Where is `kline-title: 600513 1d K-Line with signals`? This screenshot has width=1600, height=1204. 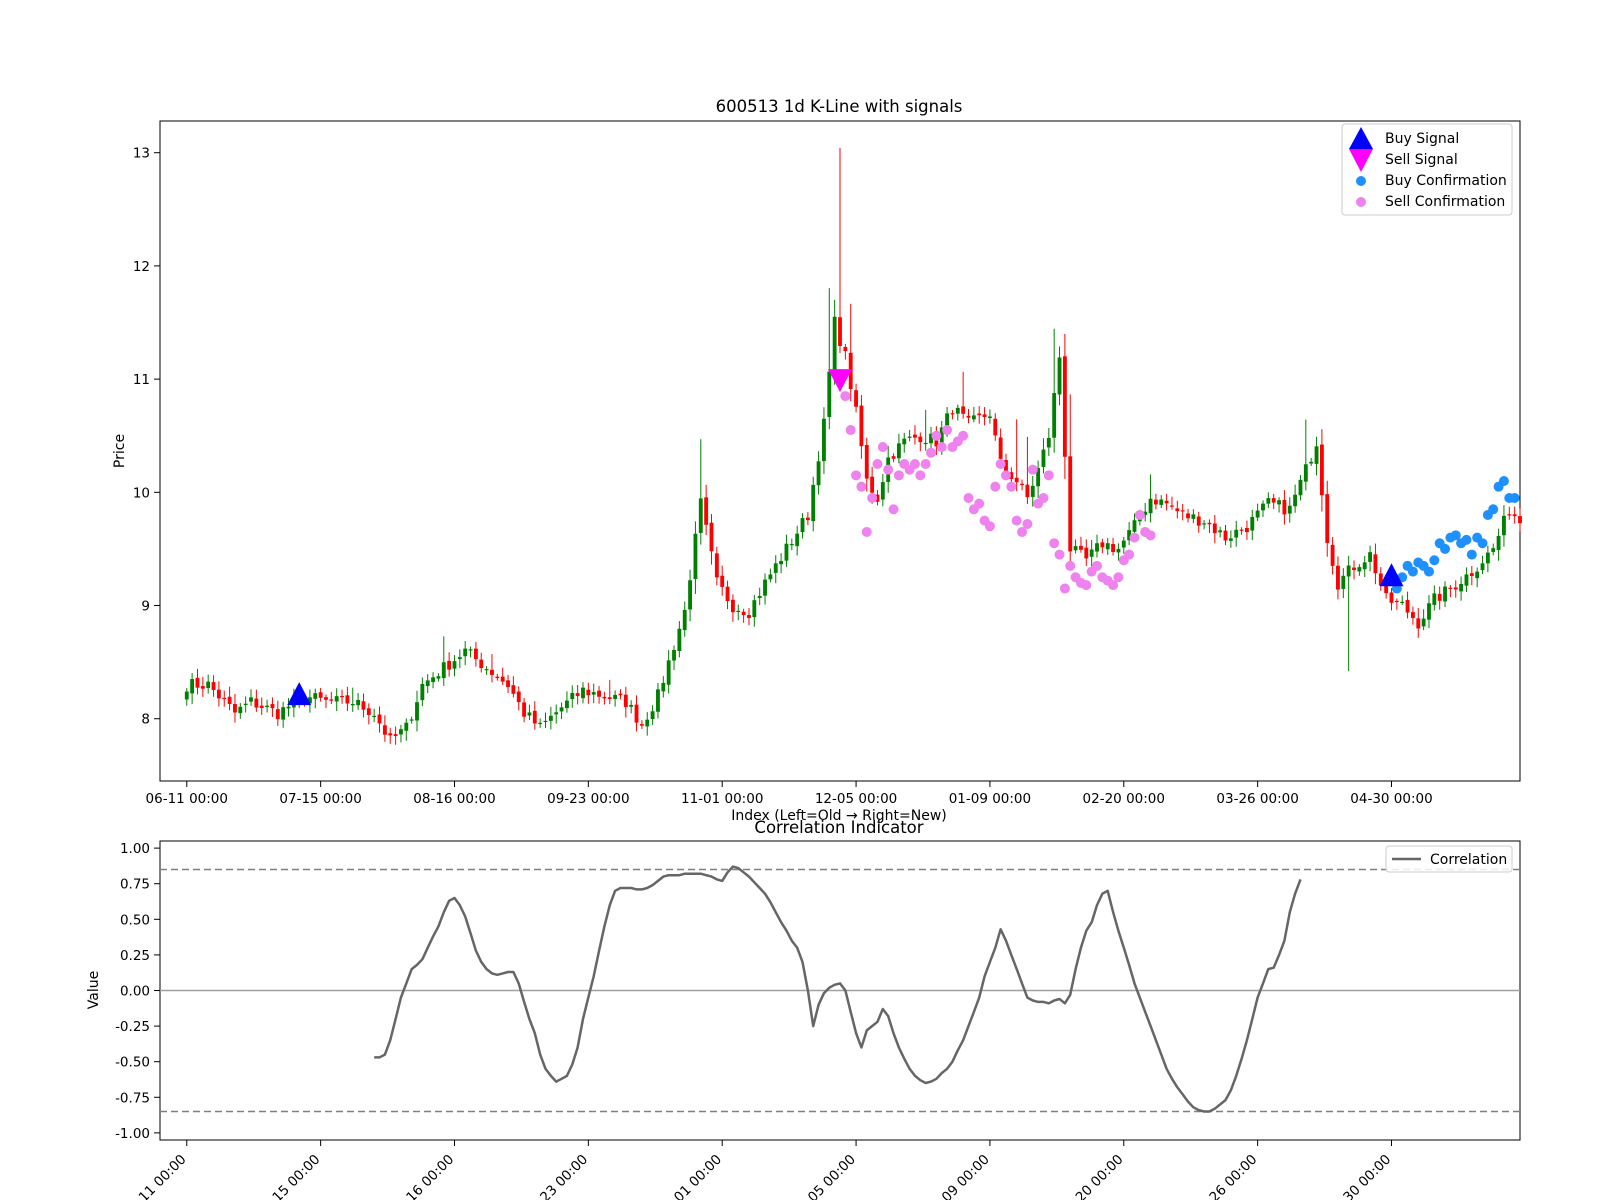
kline-title: 600513 1d K-Line with signals is located at coordinates (839, 106).